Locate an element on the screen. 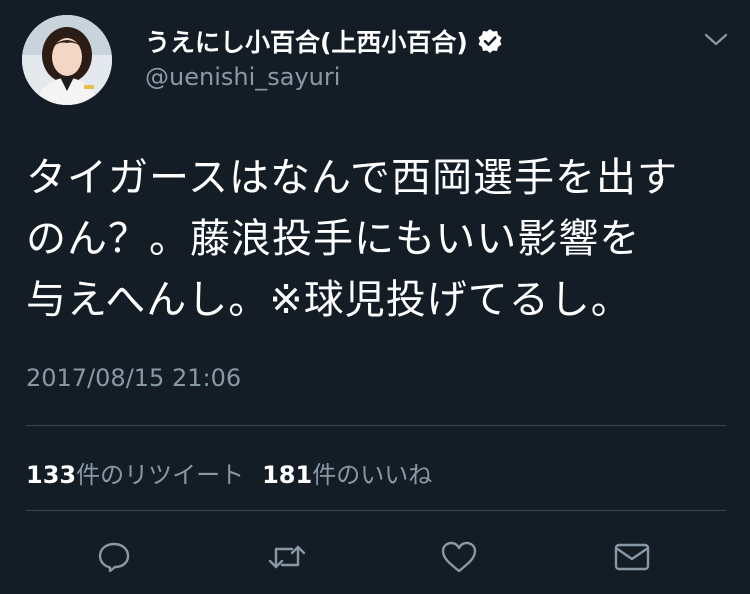 This screenshot has width=750, height=594. tweet-text-line: 与えへんし。※球児投げてるし。 is located at coordinates (329, 300).